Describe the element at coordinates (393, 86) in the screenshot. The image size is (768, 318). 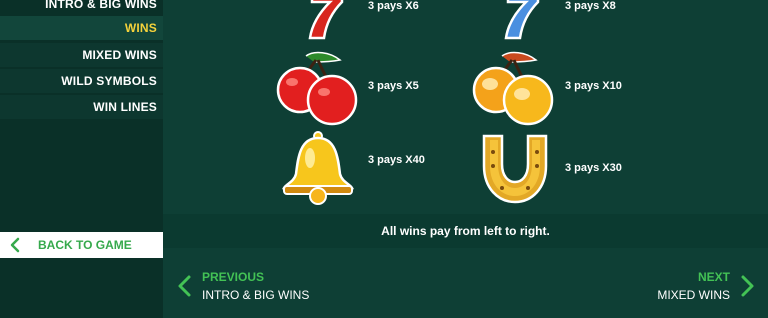
I see `pays-cherry: 3 pays X5` at that location.